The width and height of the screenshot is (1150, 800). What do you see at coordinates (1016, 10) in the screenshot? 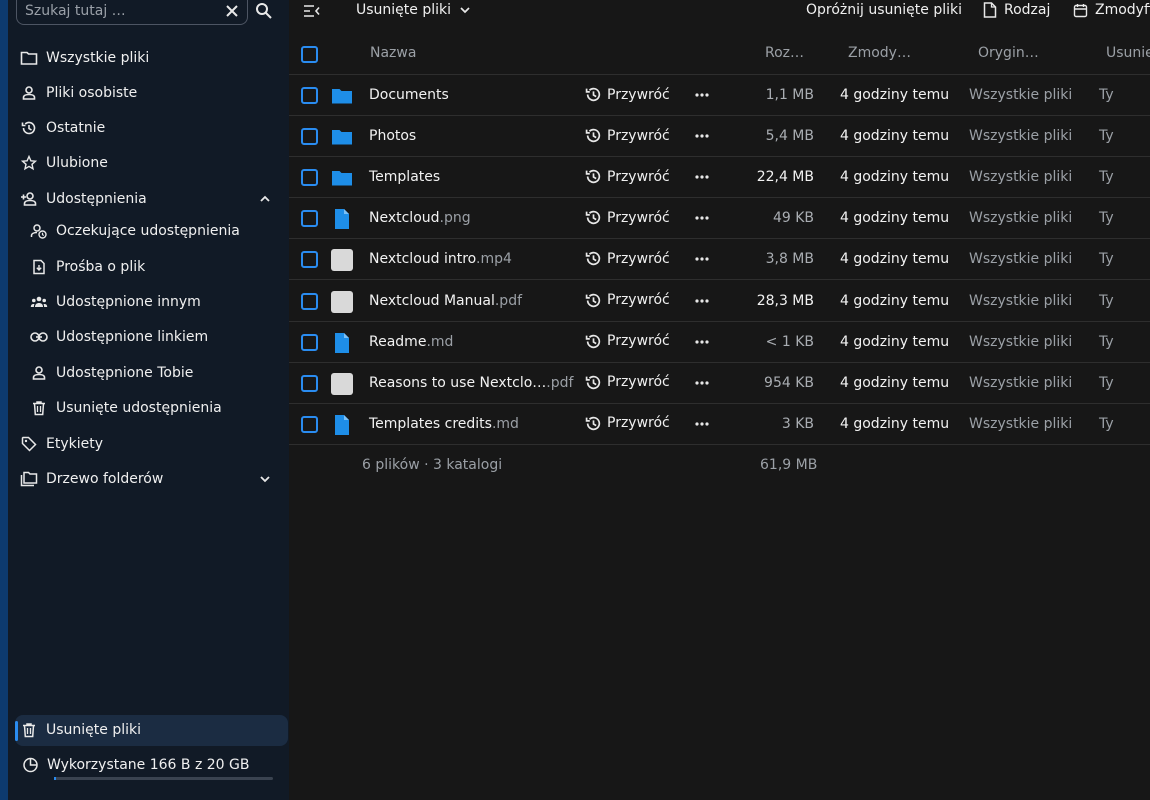
I see `type-filter-button: Rodzaj` at bounding box center [1016, 10].